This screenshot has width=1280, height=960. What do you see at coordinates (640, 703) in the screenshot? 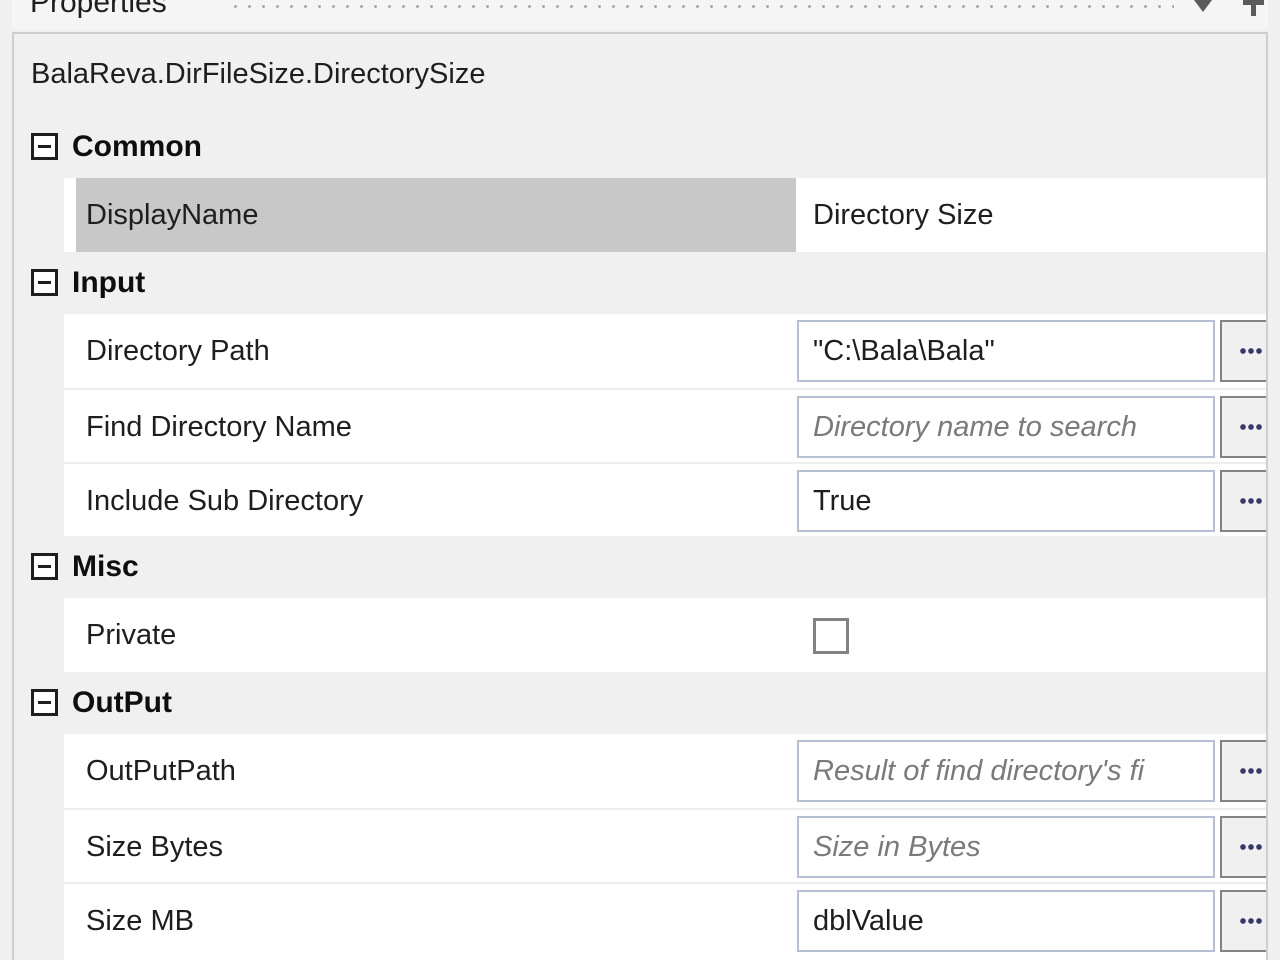
I see `category-row-output: OutPut` at bounding box center [640, 703].